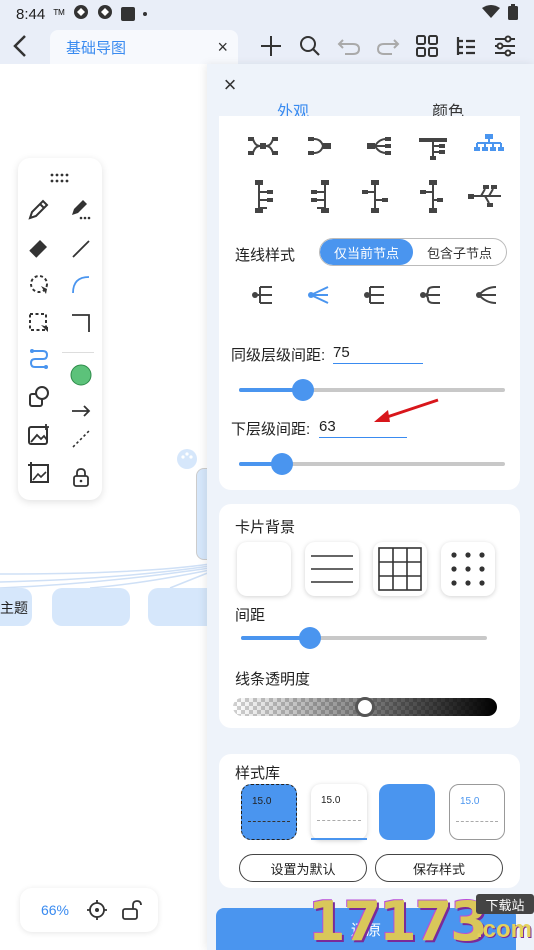 The image size is (534, 950). I want to click on elbow-tool-button, so click(81, 323).